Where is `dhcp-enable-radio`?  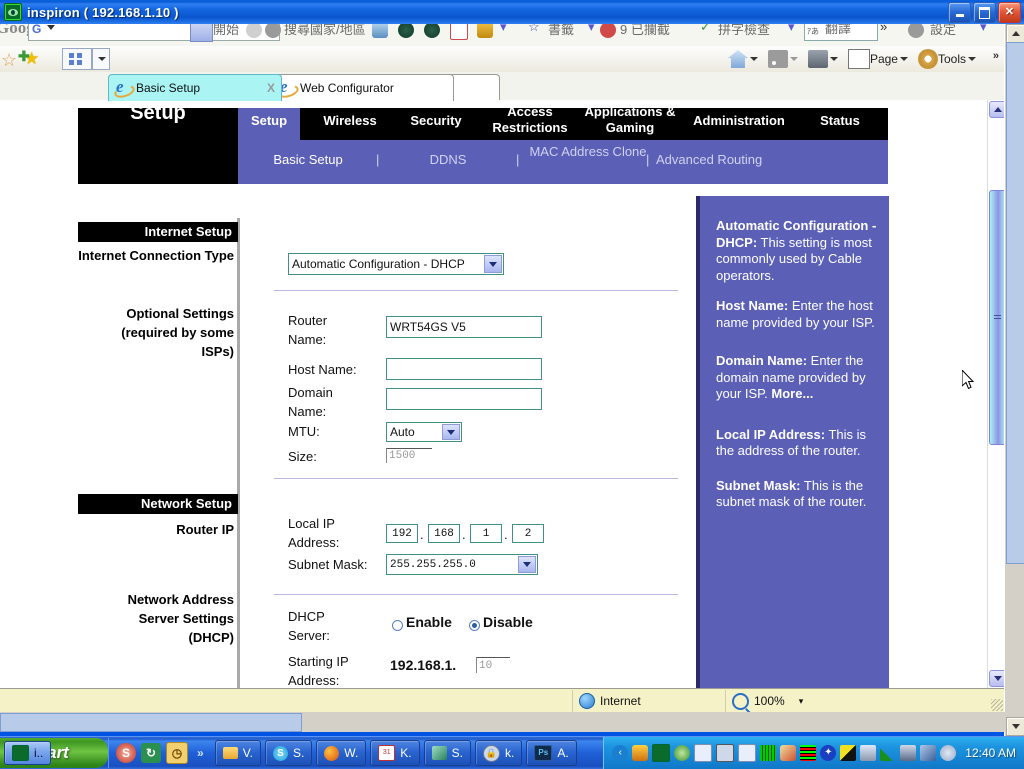
dhcp-enable-radio is located at coordinates (397, 625).